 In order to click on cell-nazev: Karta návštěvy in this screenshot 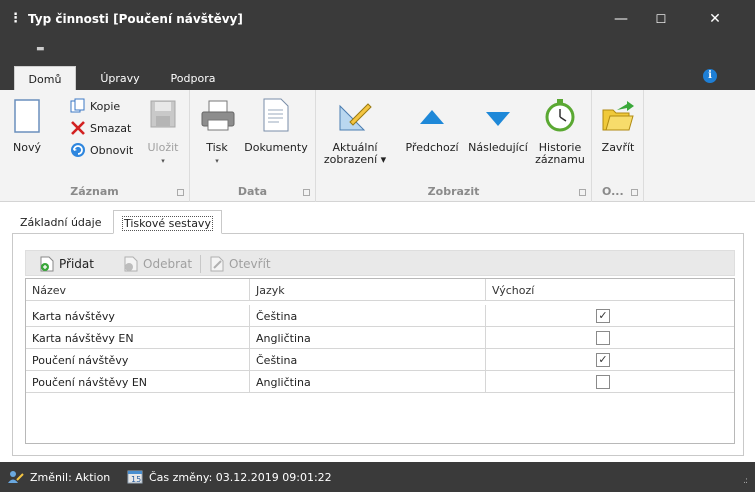, I will do `click(138, 316)`.